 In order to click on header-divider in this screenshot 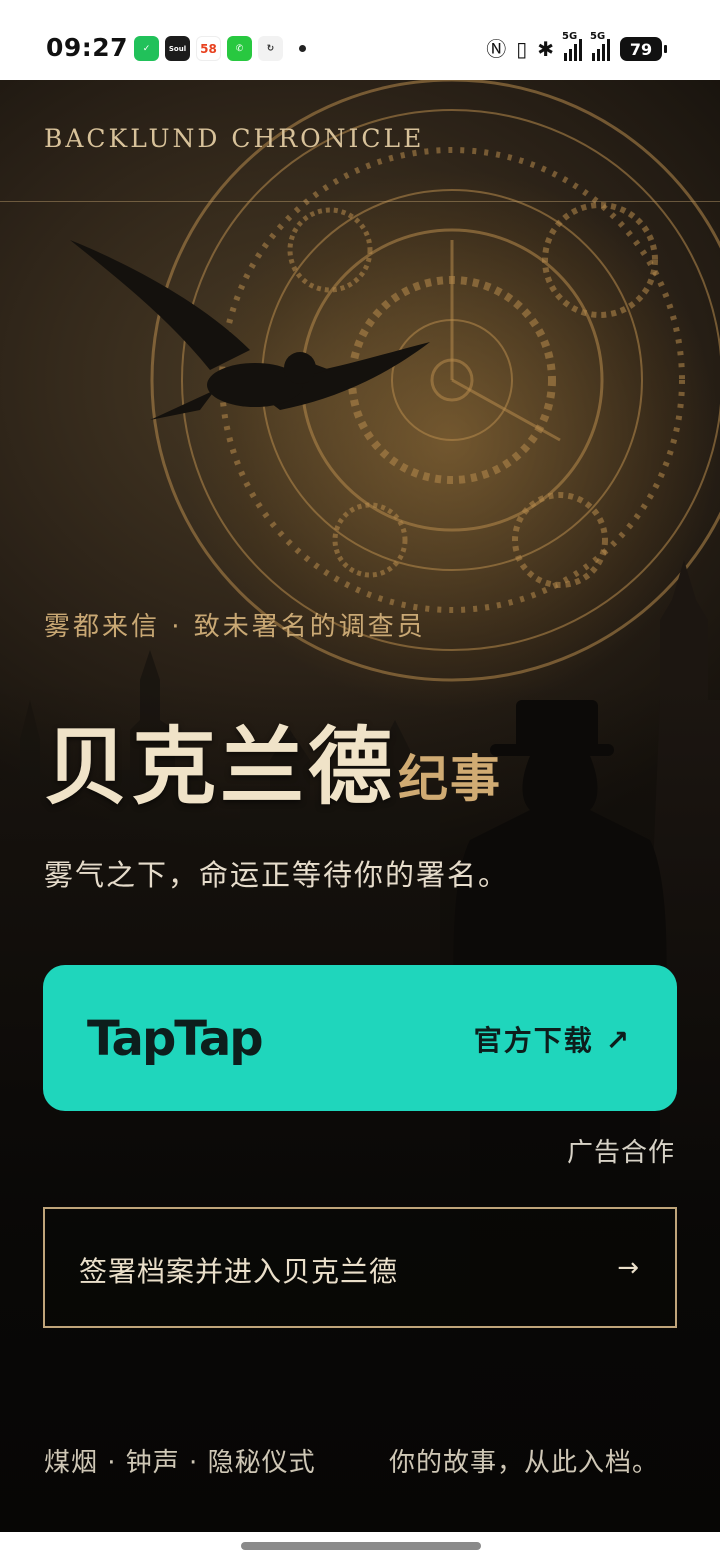, I will do `click(360, 201)`.